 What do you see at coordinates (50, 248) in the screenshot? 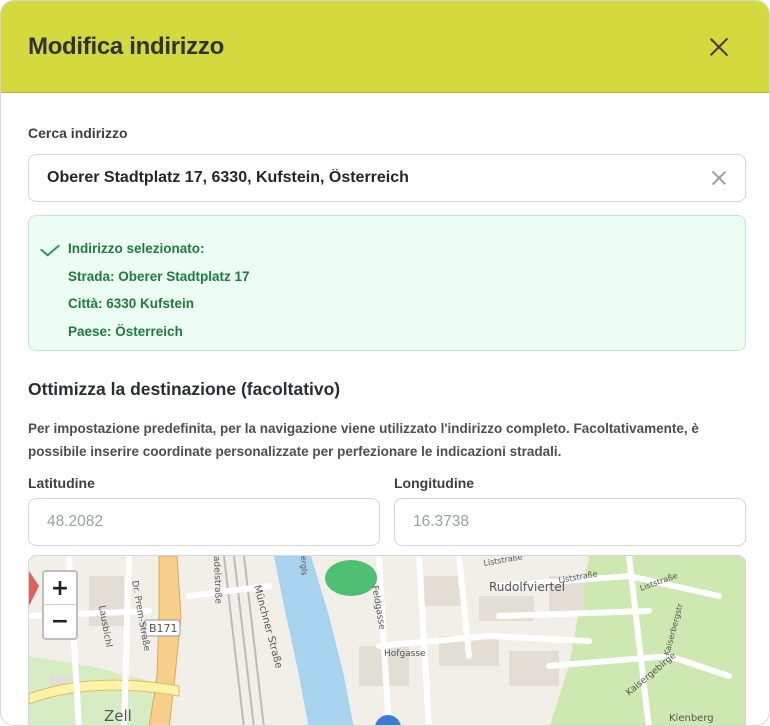
I see `check-icon` at bounding box center [50, 248].